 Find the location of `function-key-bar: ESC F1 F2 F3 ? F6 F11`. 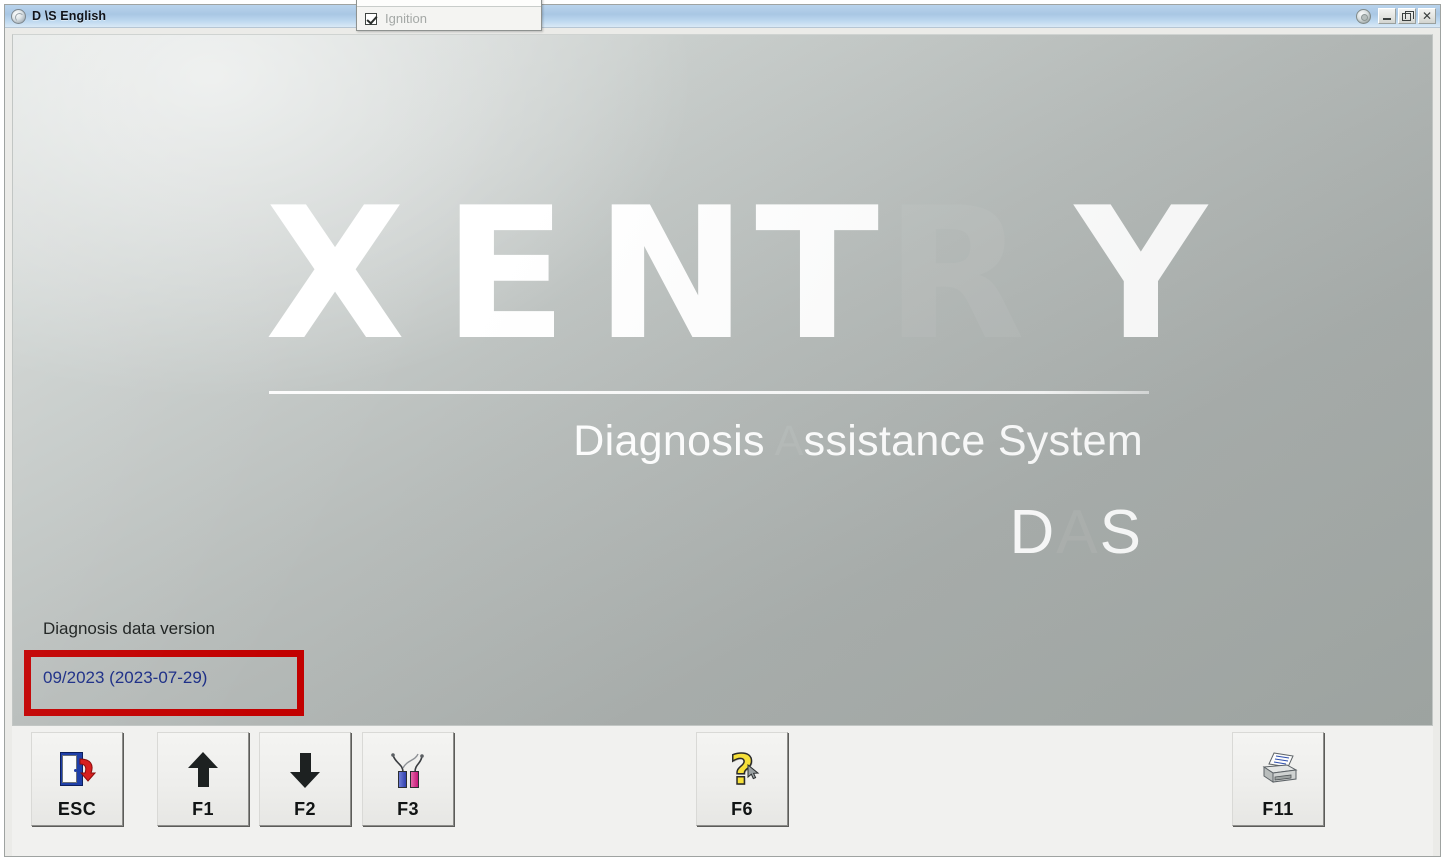

function-key-bar: ESC F1 F2 F3 ? F6 F11 is located at coordinates (722, 791).